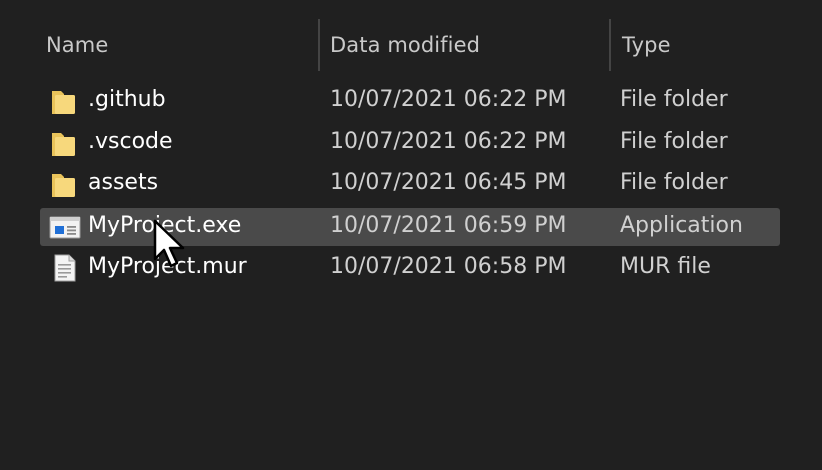  What do you see at coordinates (123, 182) in the screenshot?
I see `file-name: assets` at bounding box center [123, 182].